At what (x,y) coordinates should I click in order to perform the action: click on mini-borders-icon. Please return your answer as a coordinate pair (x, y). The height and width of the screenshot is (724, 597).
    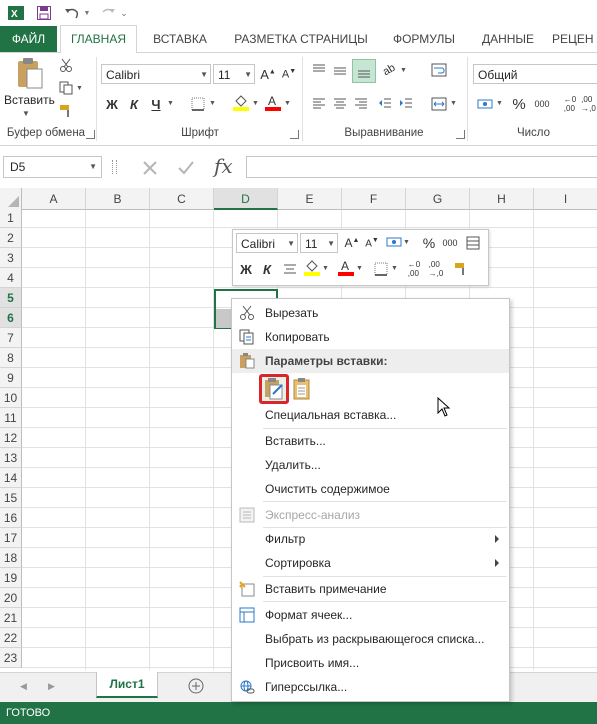
    Looking at the image, I should click on (381, 269).